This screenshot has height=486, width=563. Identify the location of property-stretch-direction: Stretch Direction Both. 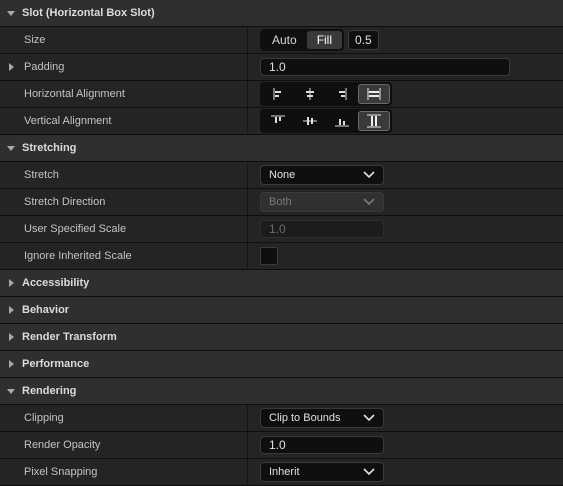
(281, 202).